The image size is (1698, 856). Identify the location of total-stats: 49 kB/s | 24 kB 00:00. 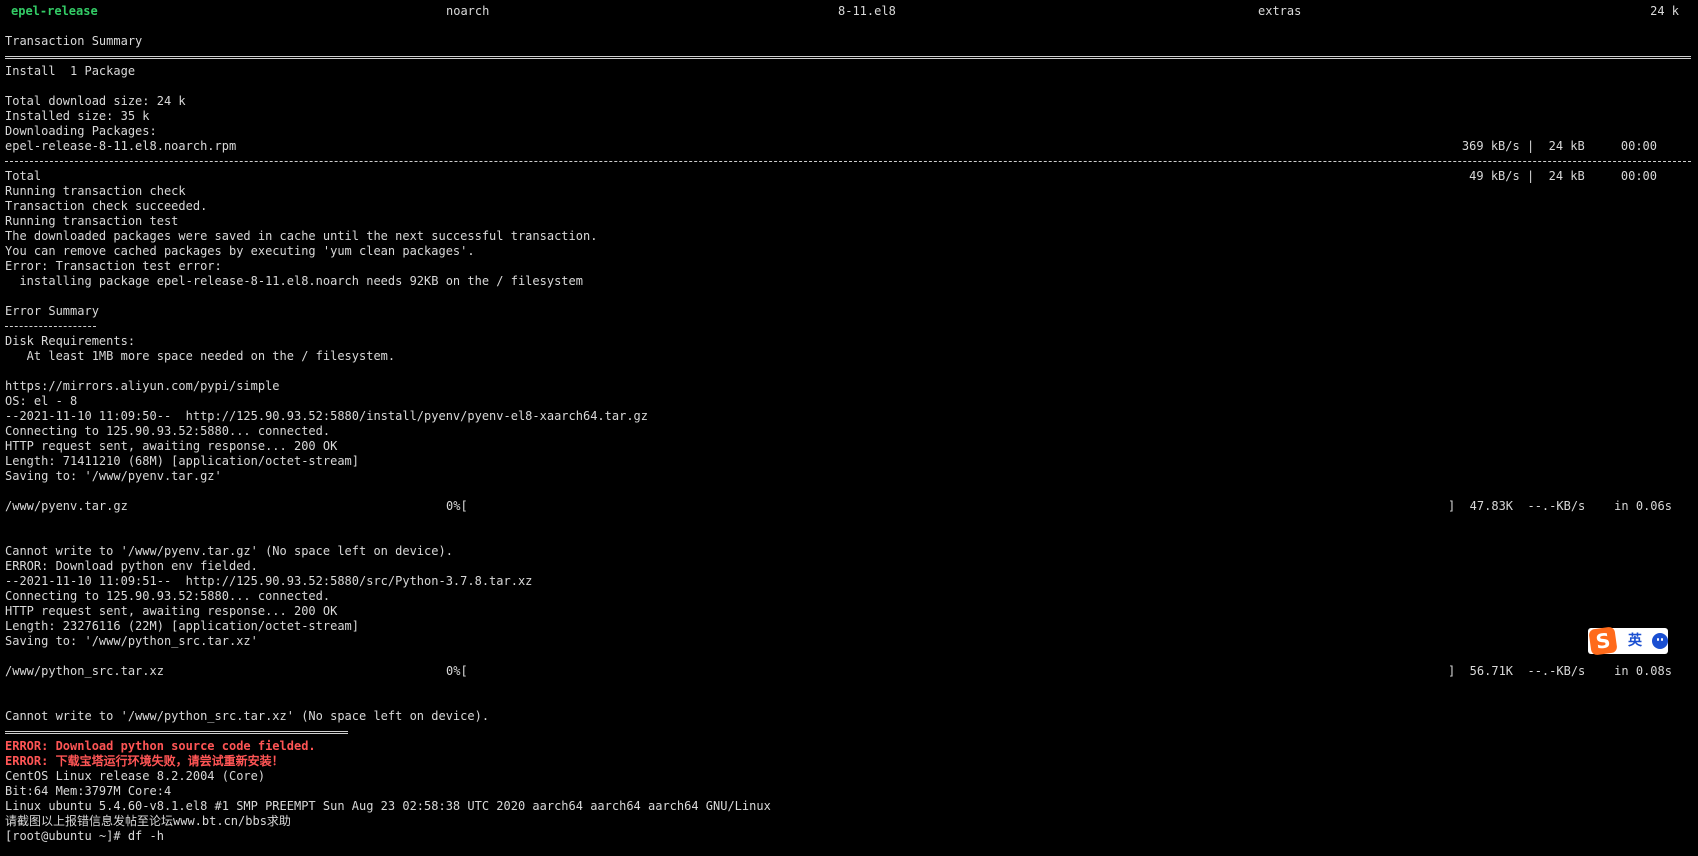
(1559, 176).